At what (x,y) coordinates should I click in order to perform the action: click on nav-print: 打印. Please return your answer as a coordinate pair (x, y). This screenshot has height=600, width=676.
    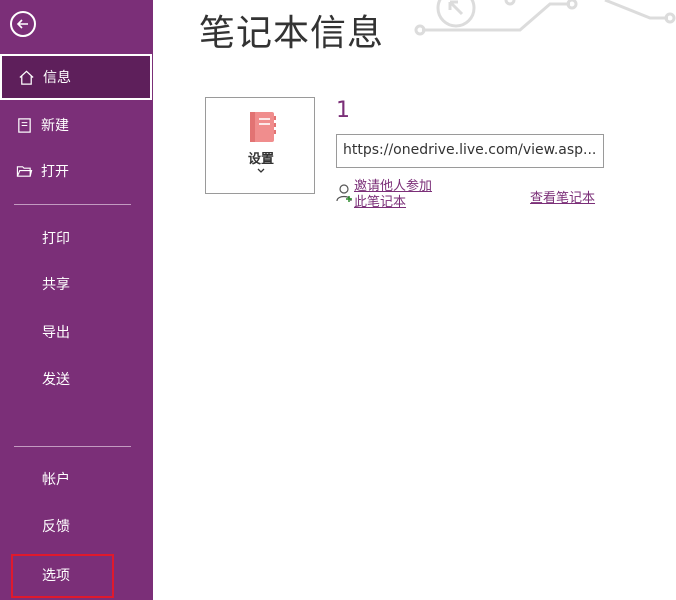
    Looking at the image, I should click on (76, 238).